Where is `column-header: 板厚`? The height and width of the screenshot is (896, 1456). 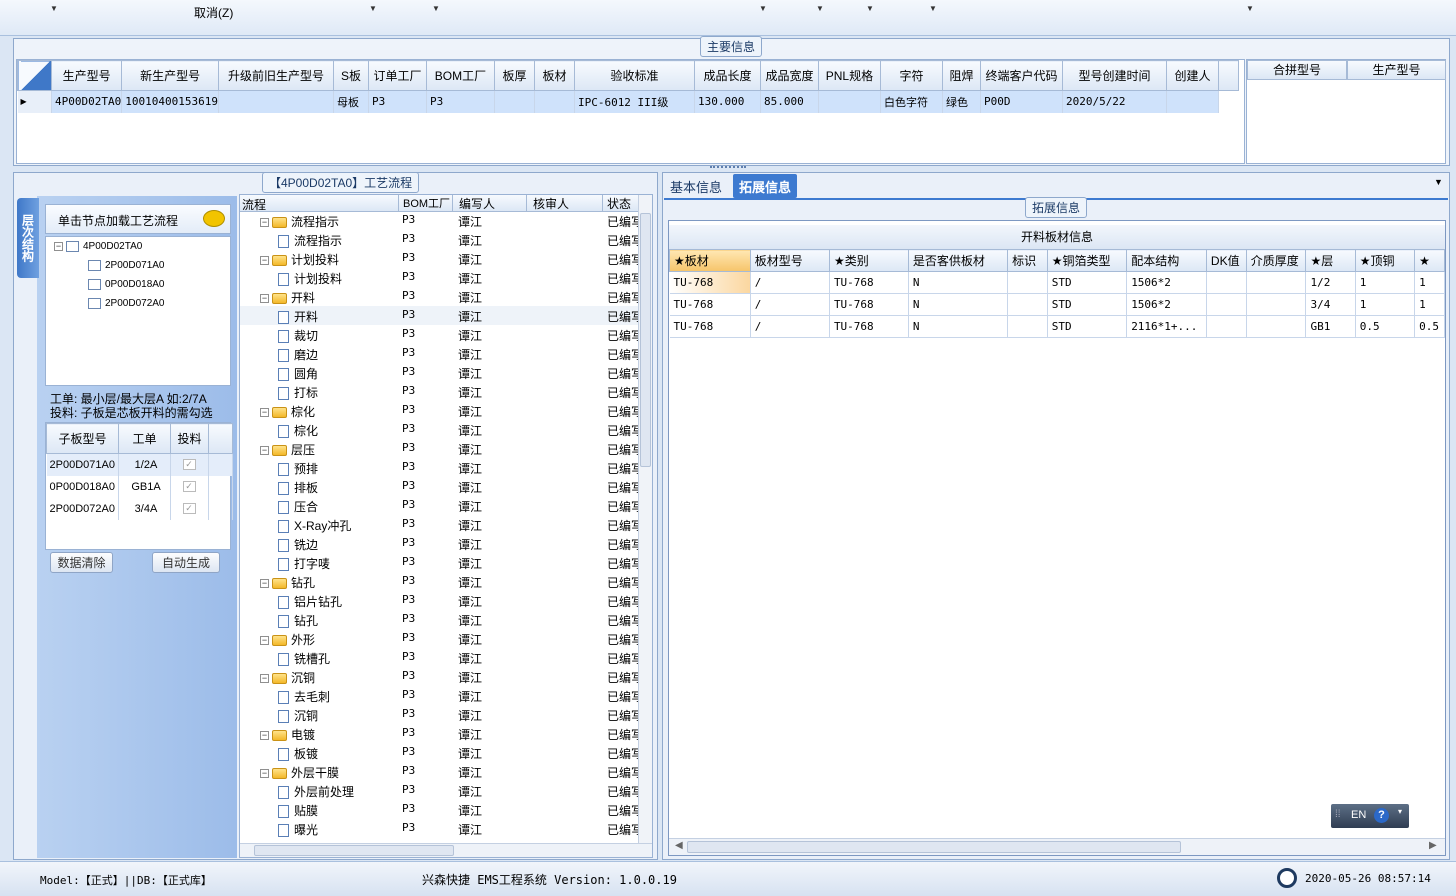 column-header: 板厚 is located at coordinates (514, 75).